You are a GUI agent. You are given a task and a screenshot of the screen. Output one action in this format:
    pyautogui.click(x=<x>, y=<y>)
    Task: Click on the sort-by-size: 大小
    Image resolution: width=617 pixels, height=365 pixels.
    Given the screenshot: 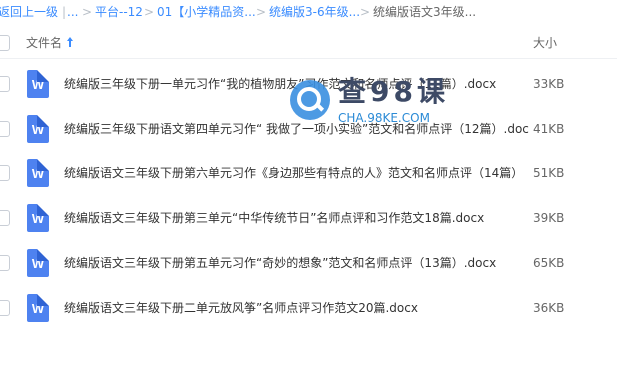 What is the action you would take?
    pyautogui.click(x=545, y=43)
    